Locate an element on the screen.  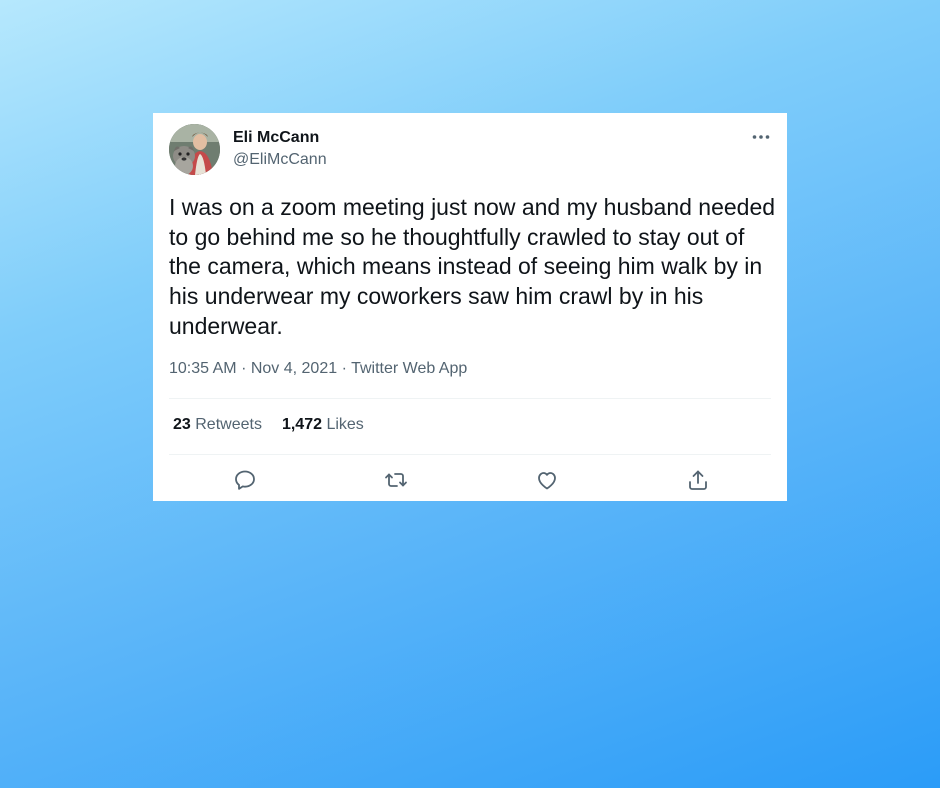
more-dots-icon is located at coordinates (761, 137).